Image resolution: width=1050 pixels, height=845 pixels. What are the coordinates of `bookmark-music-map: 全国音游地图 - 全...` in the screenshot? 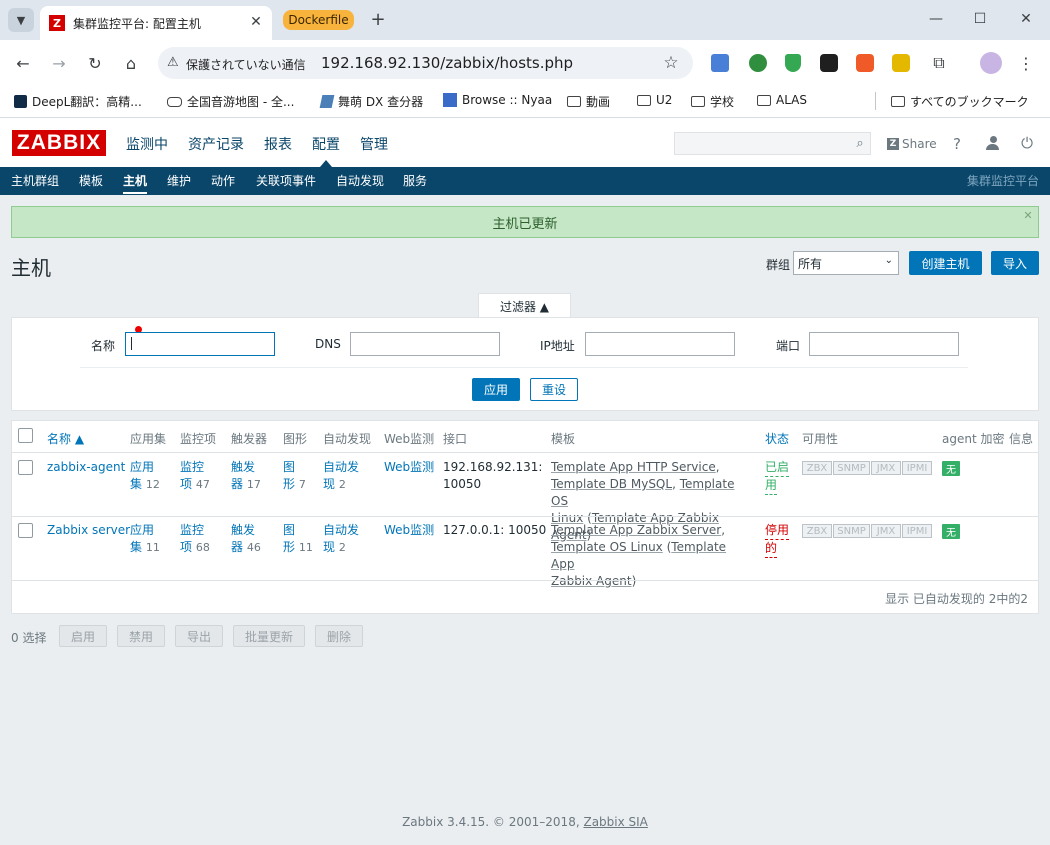 It's located at (230, 101).